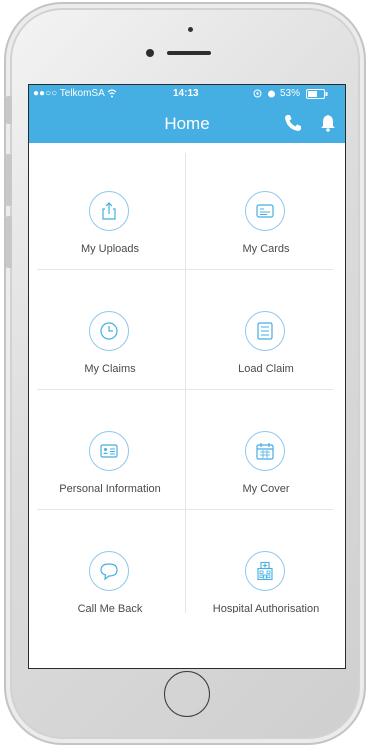 The height and width of the screenshot is (751, 372). What do you see at coordinates (266, 249) in the screenshot?
I see `tile-label: My Cards` at bounding box center [266, 249].